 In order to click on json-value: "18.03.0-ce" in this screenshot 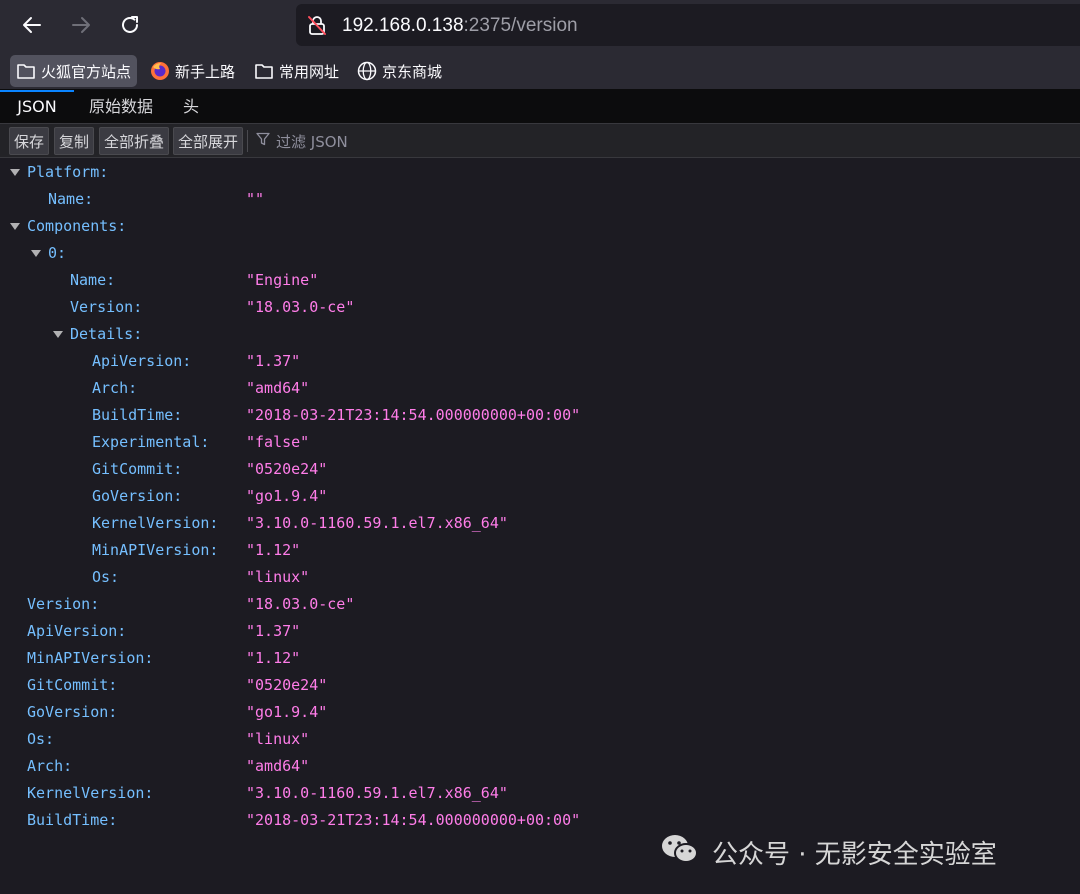, I will do `click(300, 307)`.